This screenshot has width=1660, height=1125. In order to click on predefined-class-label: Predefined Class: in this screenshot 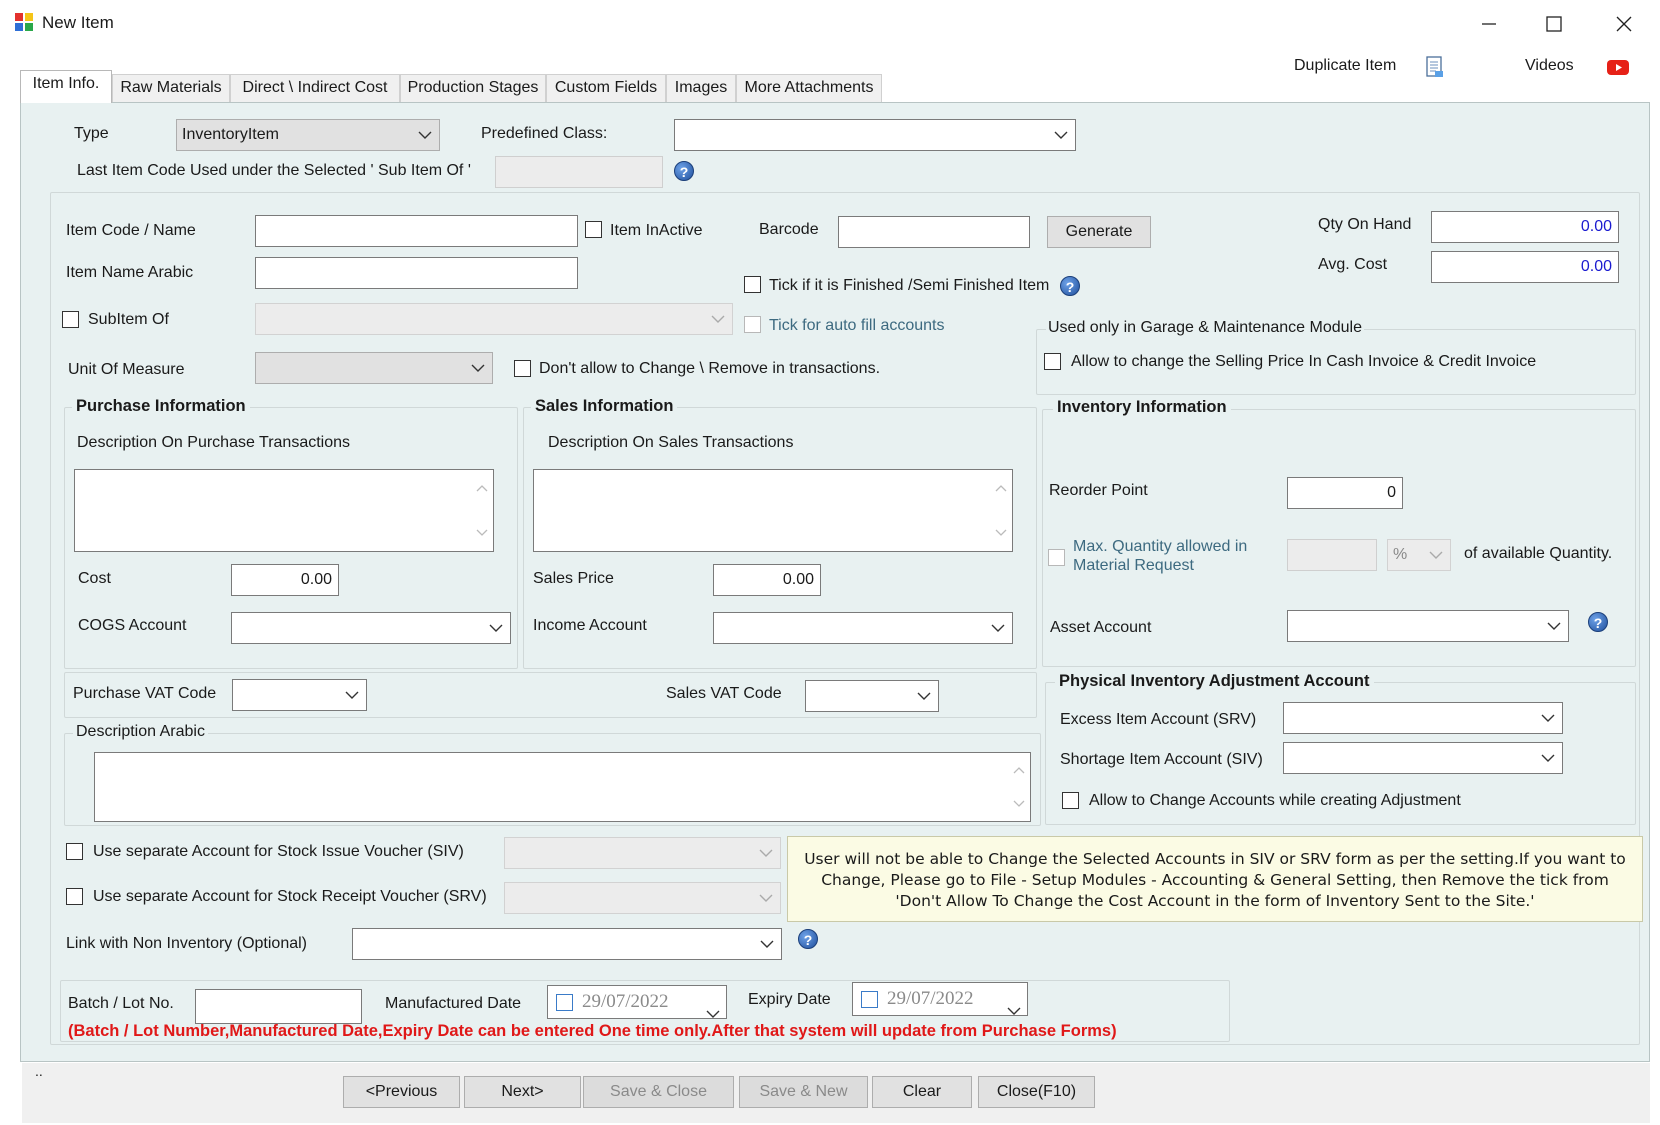, I will do `click(544, 133)`.